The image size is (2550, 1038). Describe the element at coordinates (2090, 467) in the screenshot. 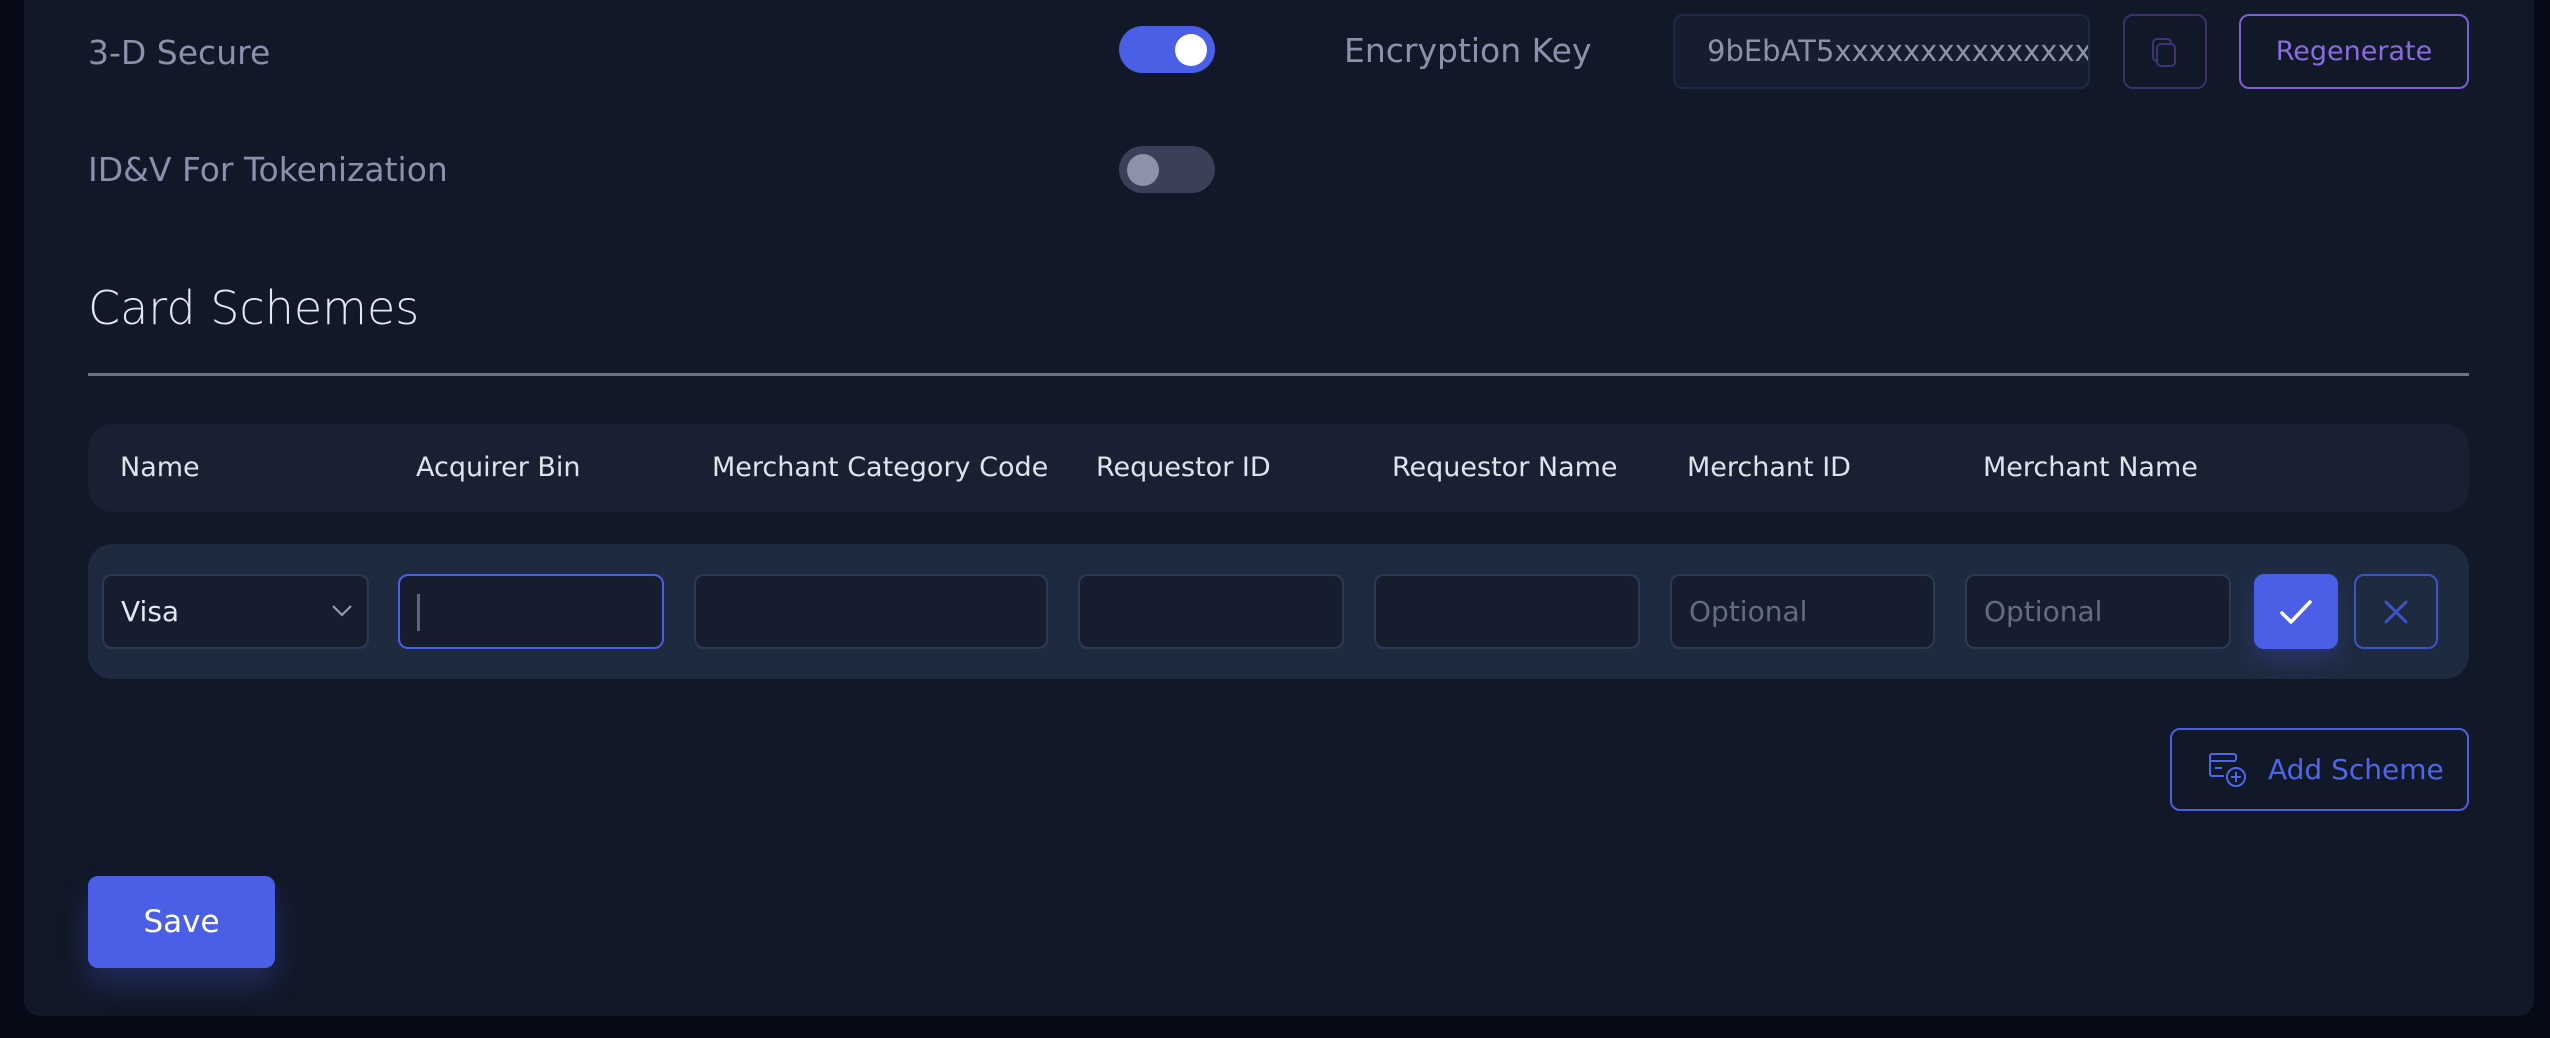

I see `column-header-merchant-name: Merchant Name` at that location.